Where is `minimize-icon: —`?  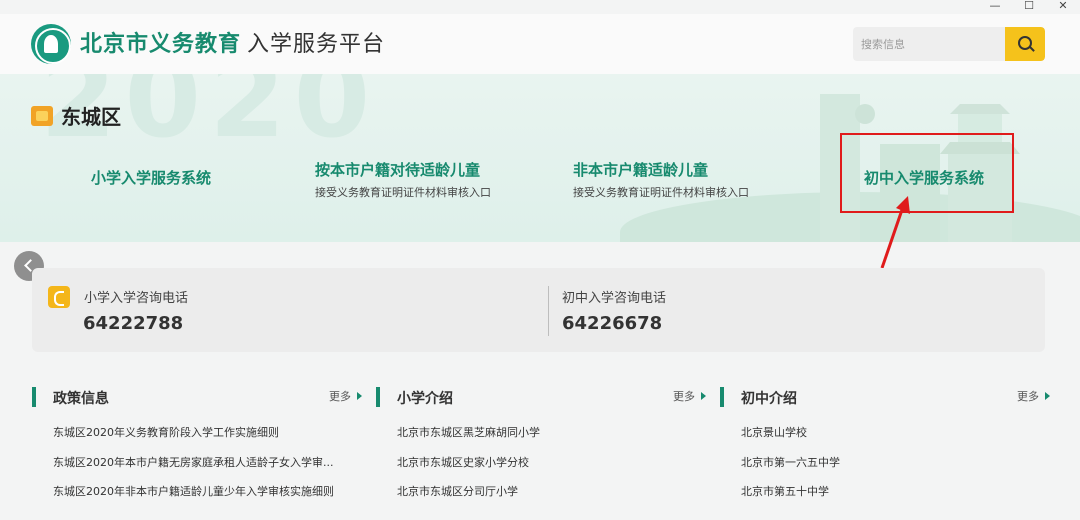
minimize-icon: — is located at coordinates (995, 7).